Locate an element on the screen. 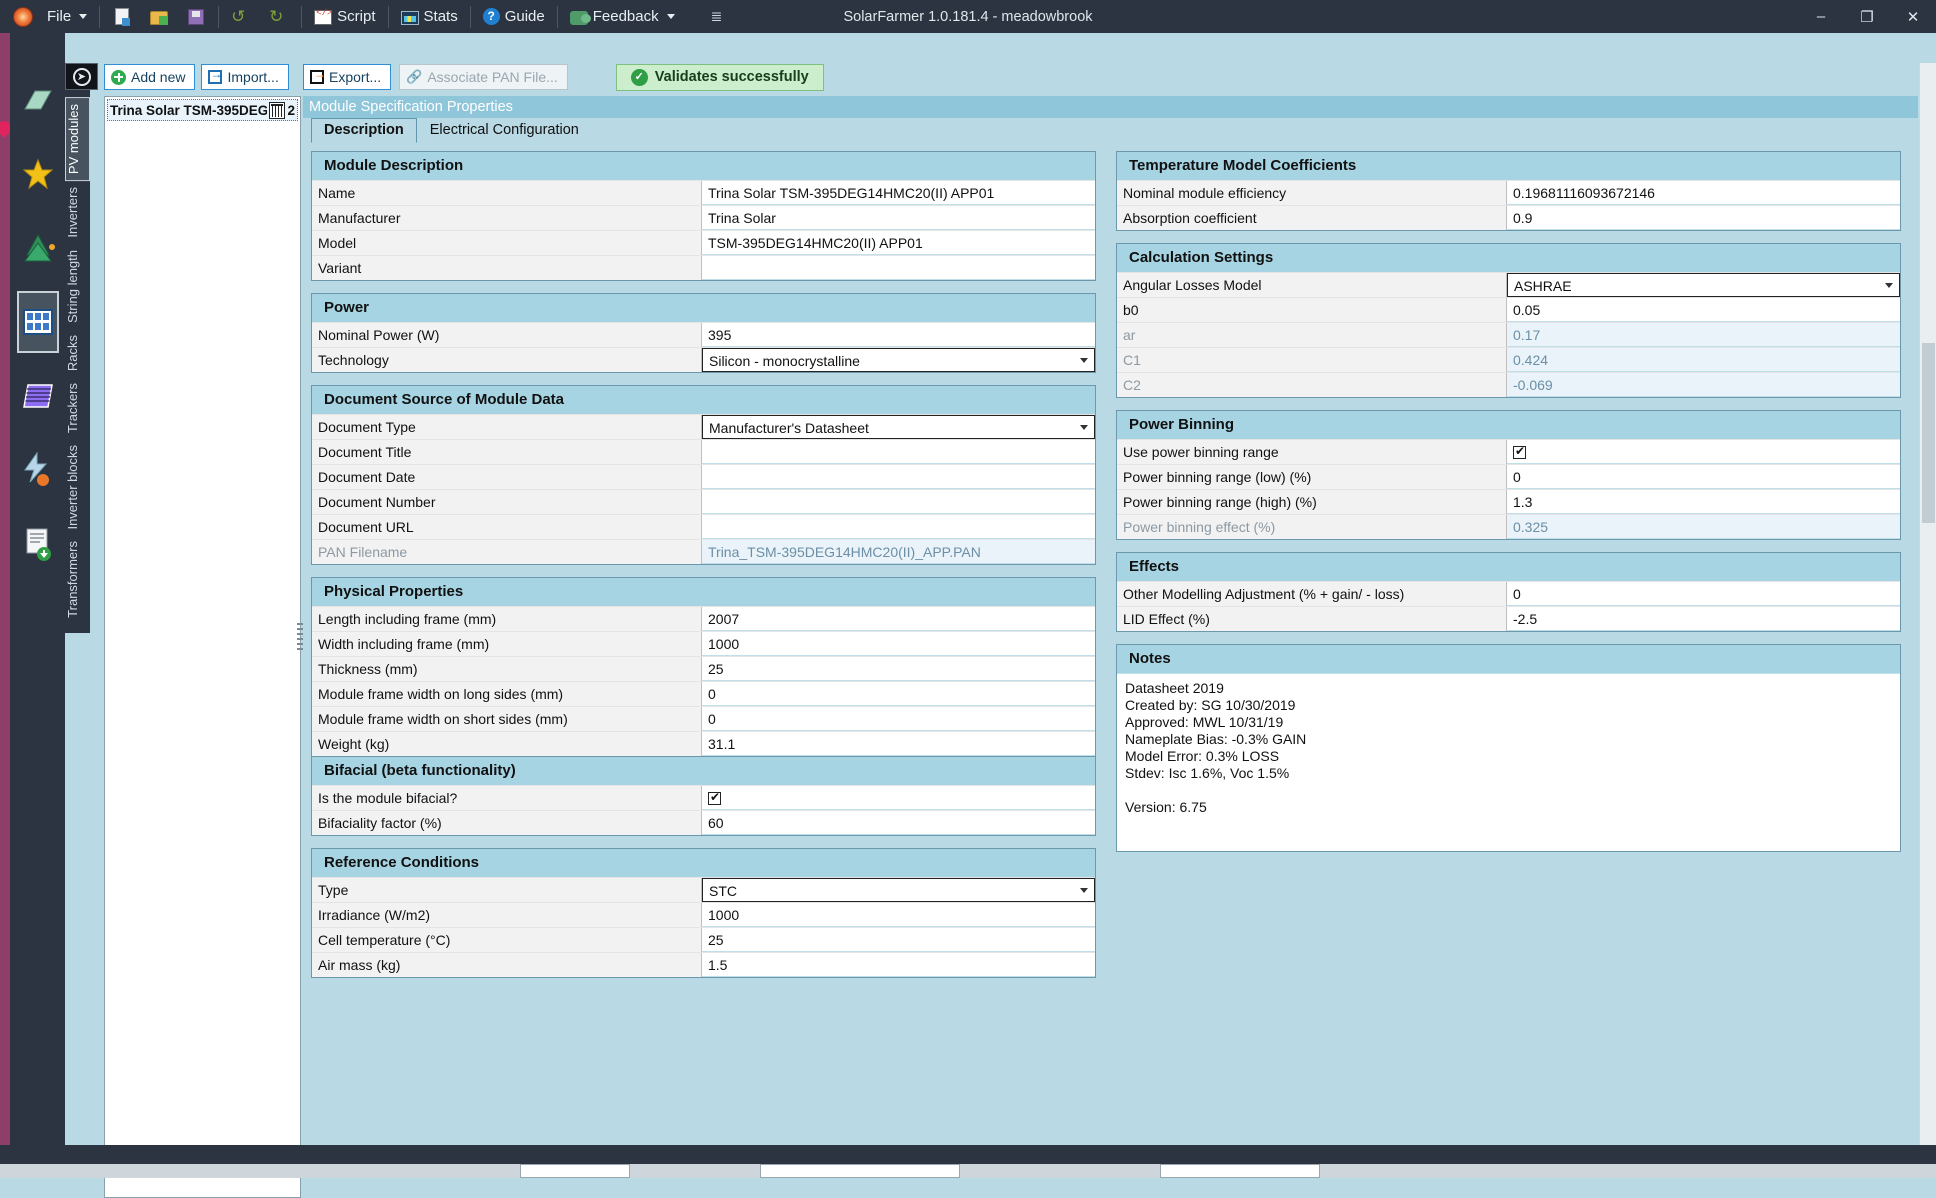  toolbar-overflow-button: ≣ is located at coordinates (717, 16).